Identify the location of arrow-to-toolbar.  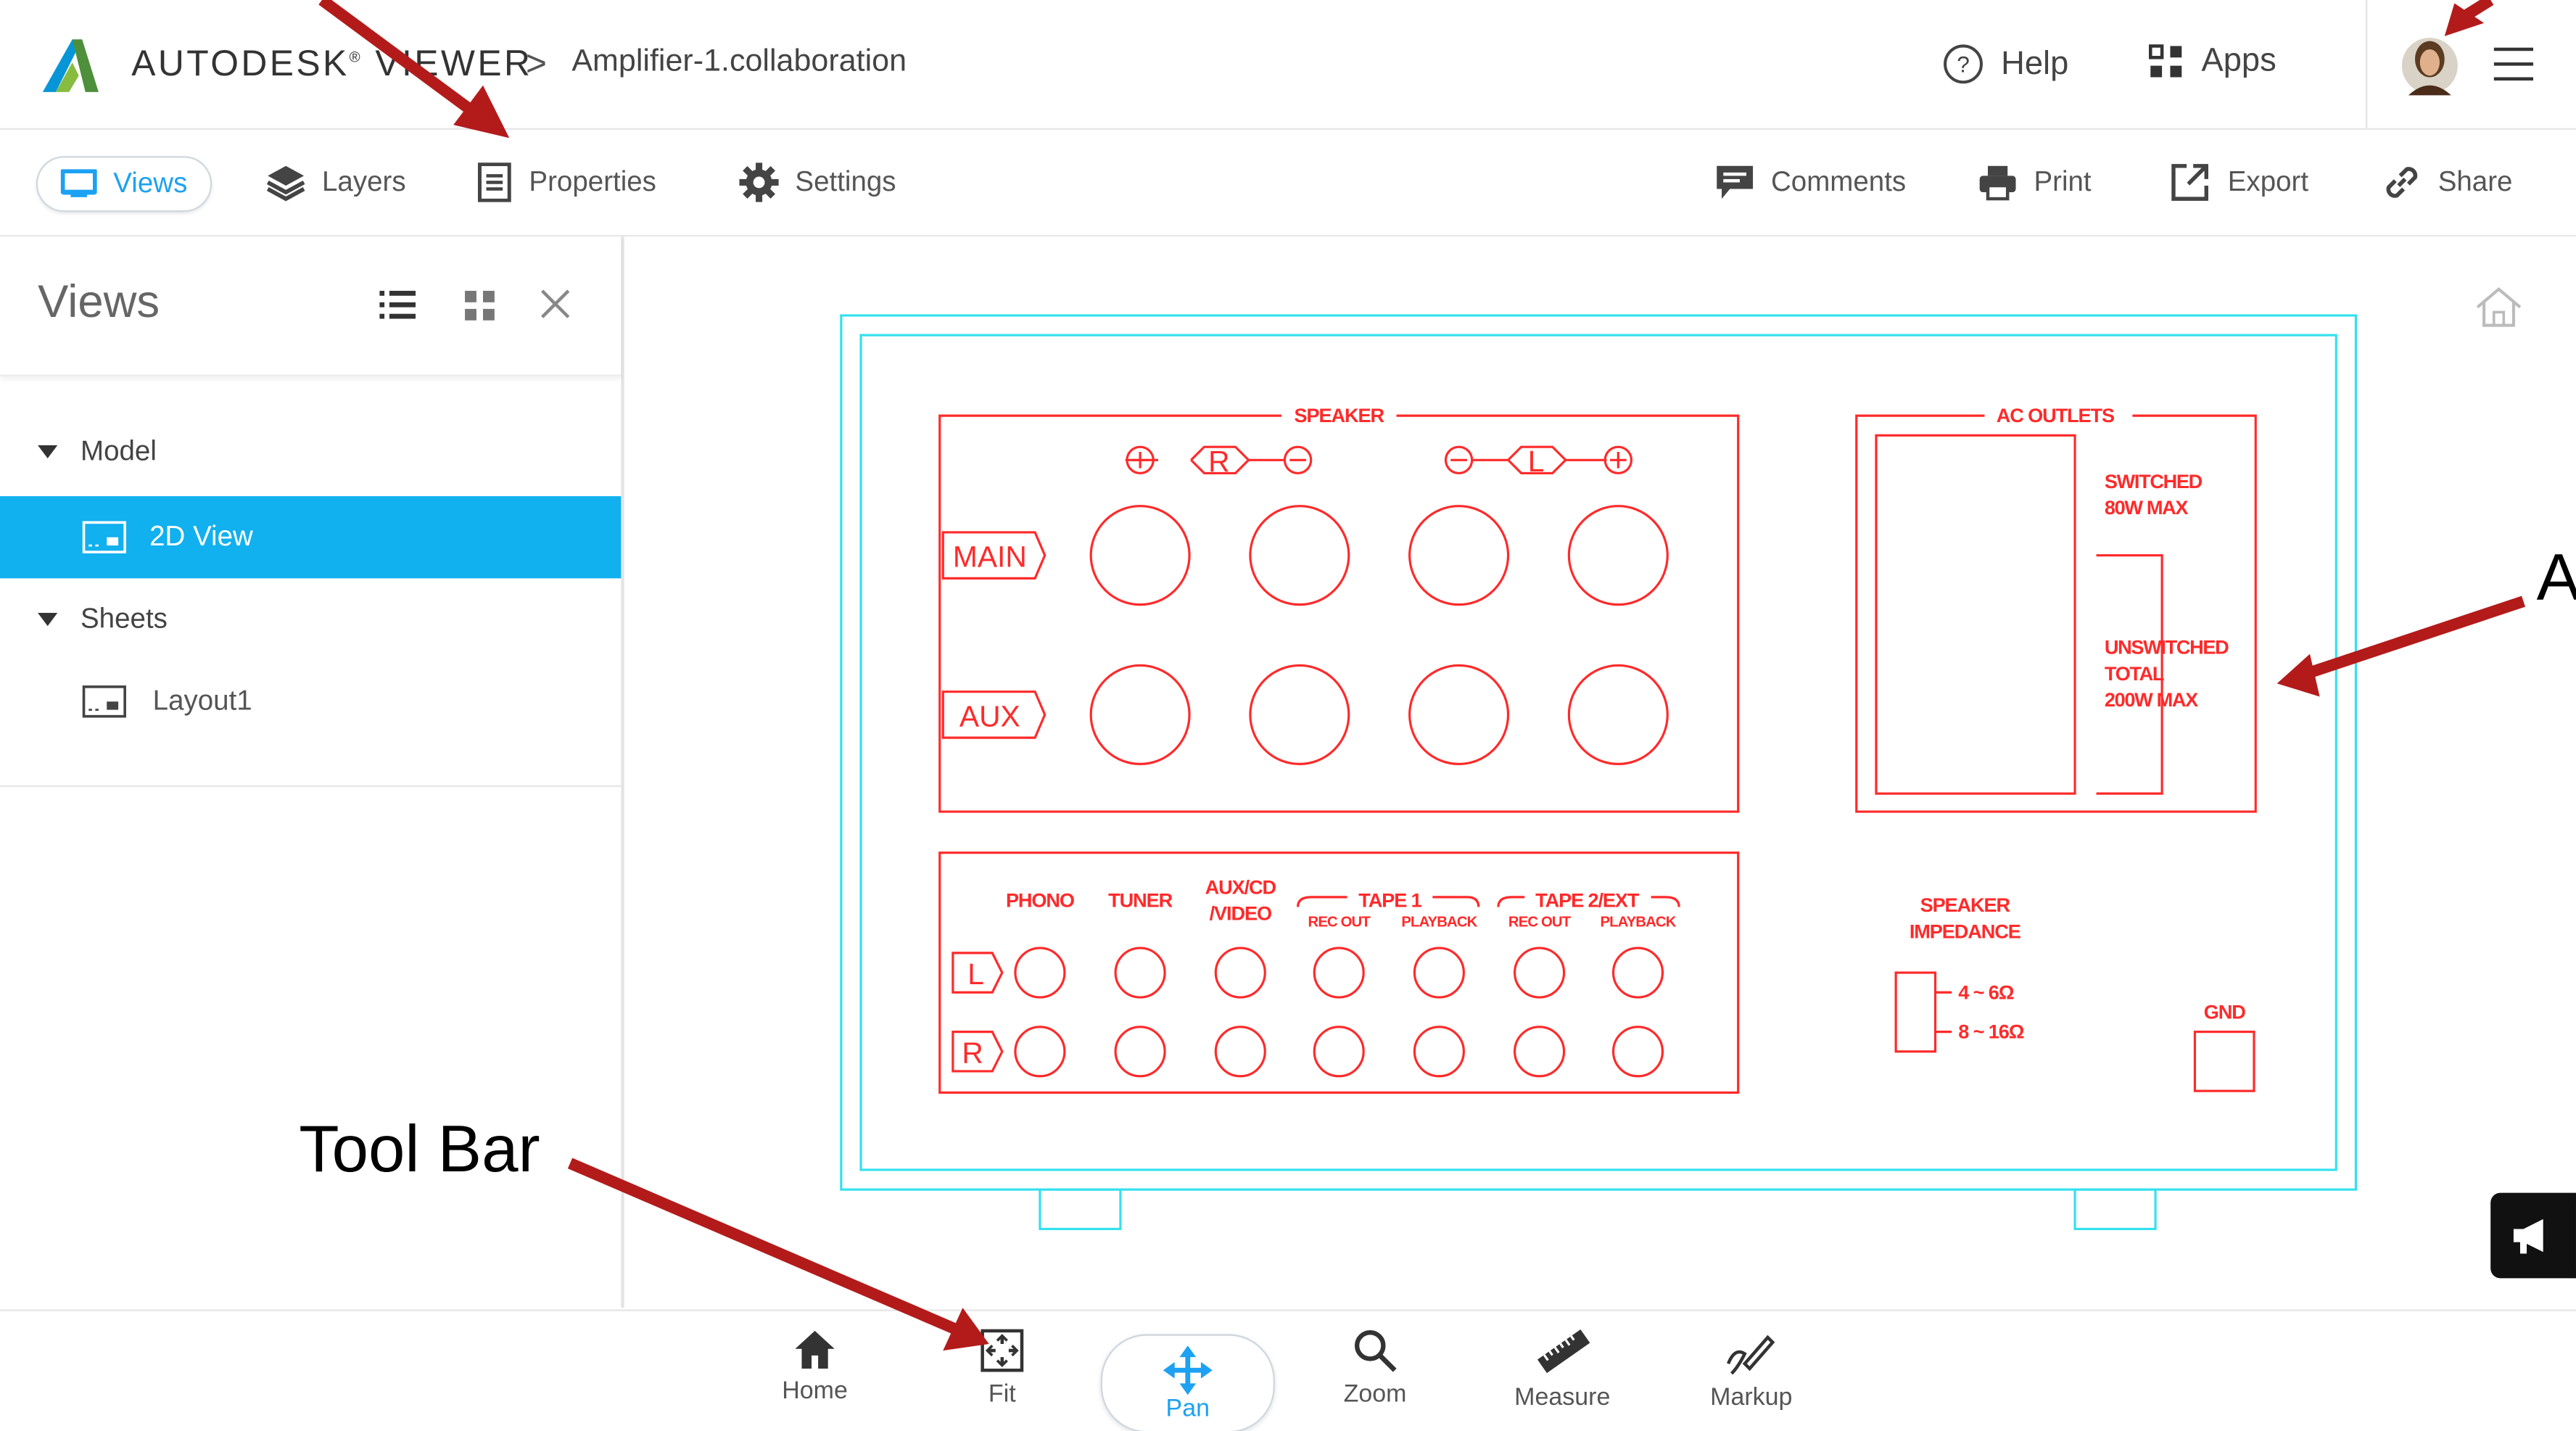
(764, 1248).